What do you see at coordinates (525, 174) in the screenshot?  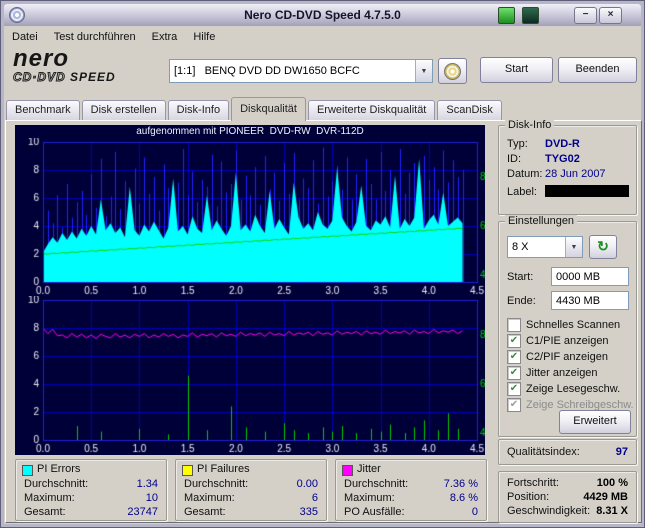 I see `disc-date-label: Datum:` at bounding box center [525, 174].